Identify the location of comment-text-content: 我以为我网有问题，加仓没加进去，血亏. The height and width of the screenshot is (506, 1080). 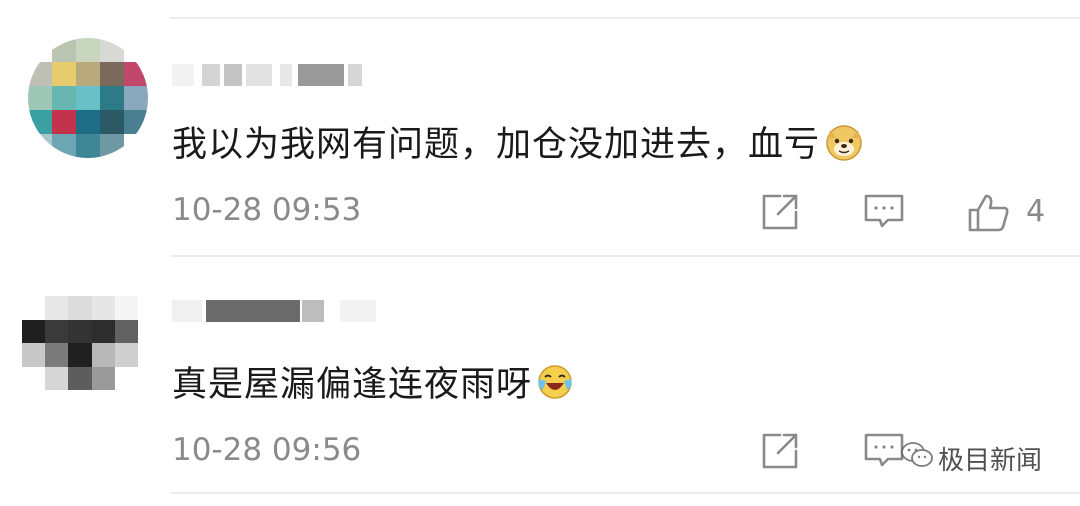
(496, 145).